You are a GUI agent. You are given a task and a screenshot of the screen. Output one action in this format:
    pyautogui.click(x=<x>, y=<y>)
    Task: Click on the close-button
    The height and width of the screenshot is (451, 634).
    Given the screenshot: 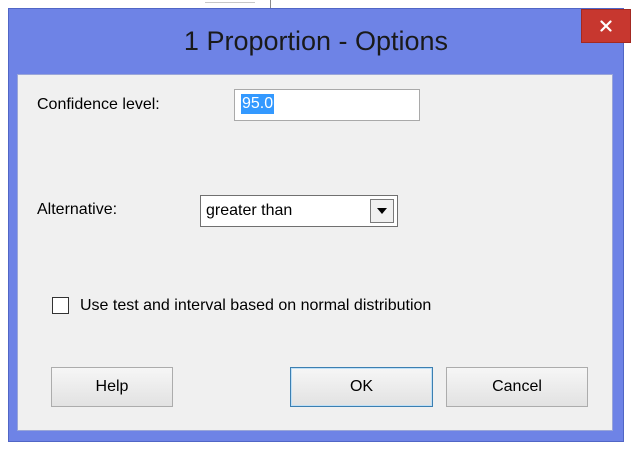 What is the action you would take?
    pyautogui.click(x=606, y=26)
    